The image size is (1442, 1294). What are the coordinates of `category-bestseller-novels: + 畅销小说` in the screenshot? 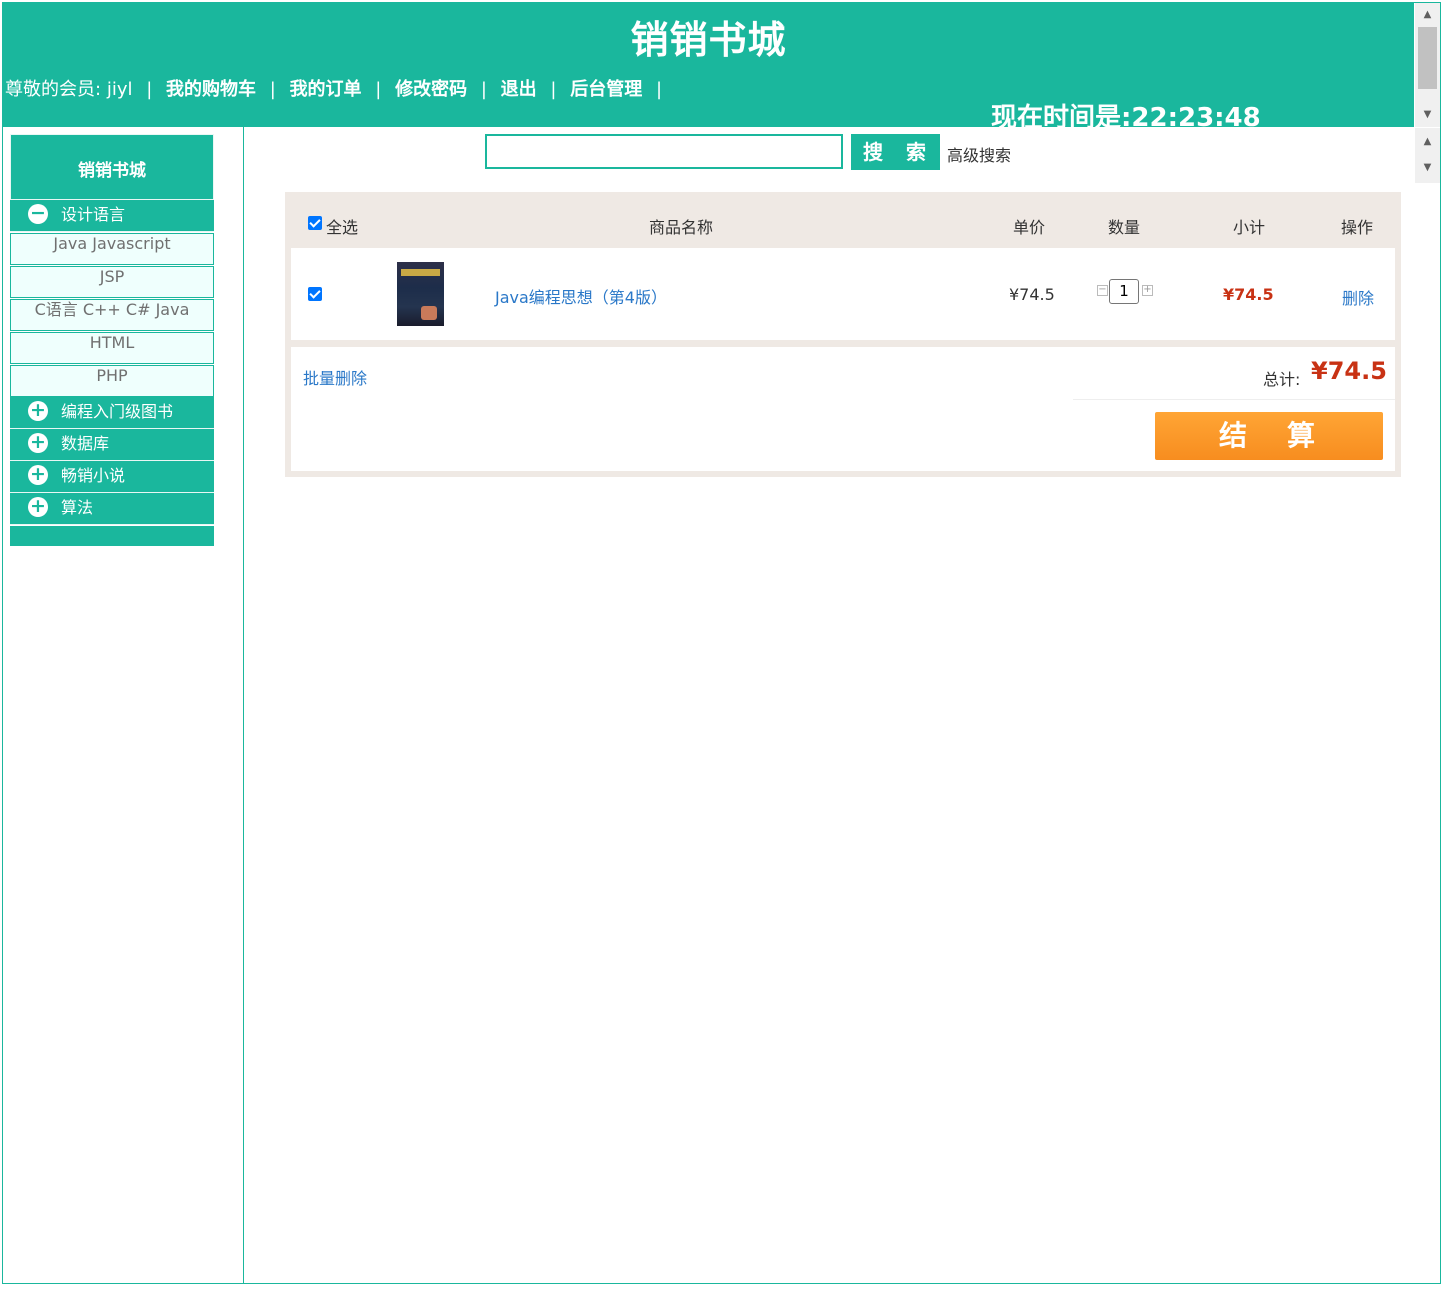 It's located at (112, 477).